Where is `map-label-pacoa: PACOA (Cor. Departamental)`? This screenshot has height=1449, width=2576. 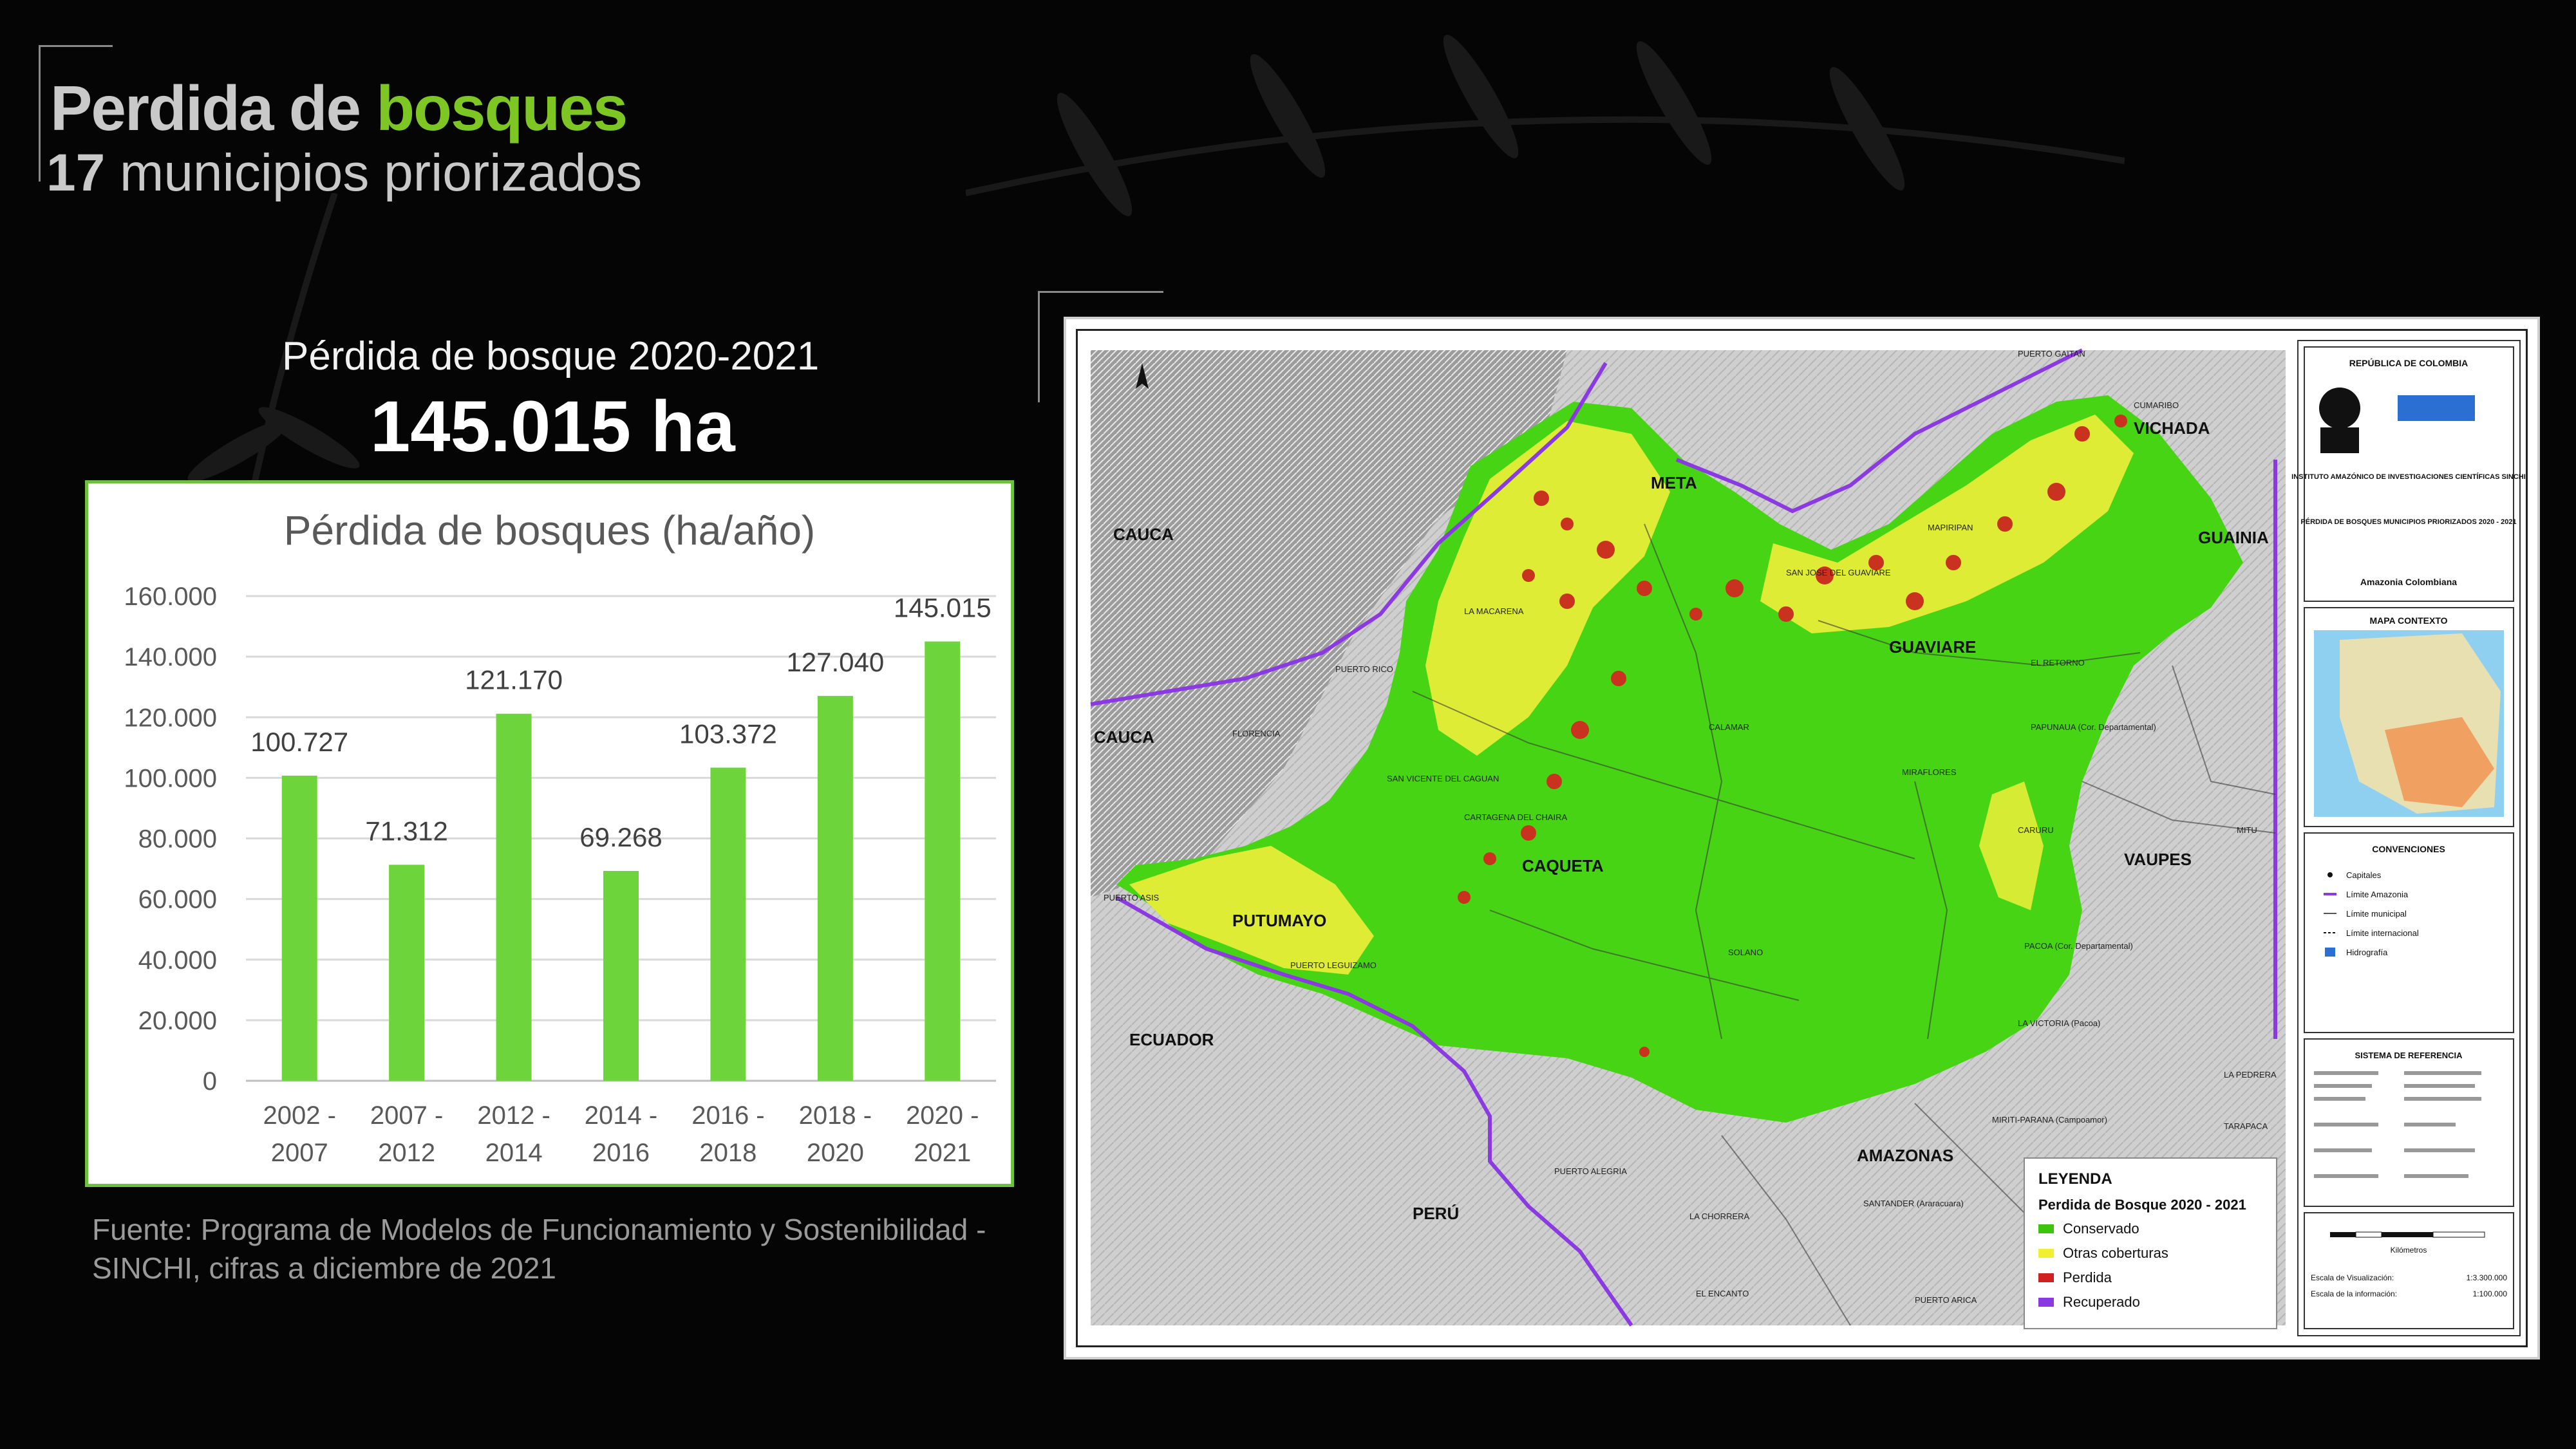 map-label-pacoa: PACOA (Cor. Departamental) is located at coordinates (2078, 946).